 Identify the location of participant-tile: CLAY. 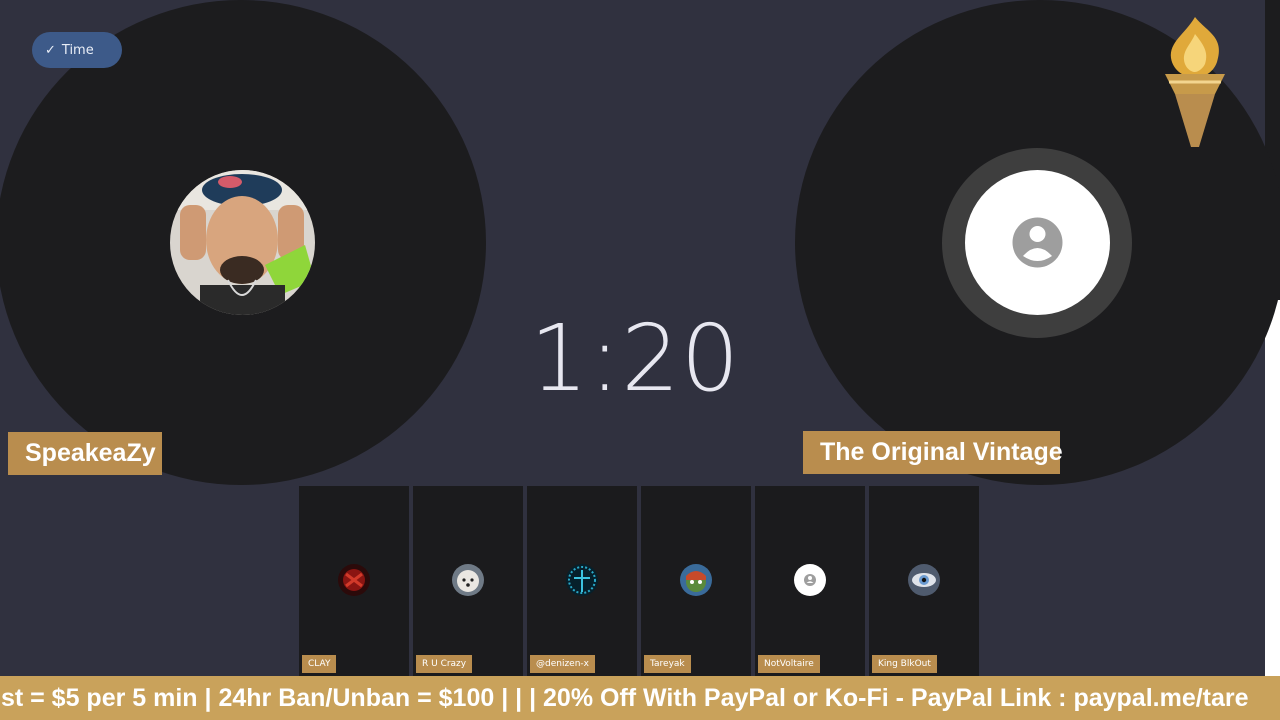
(354, 581).